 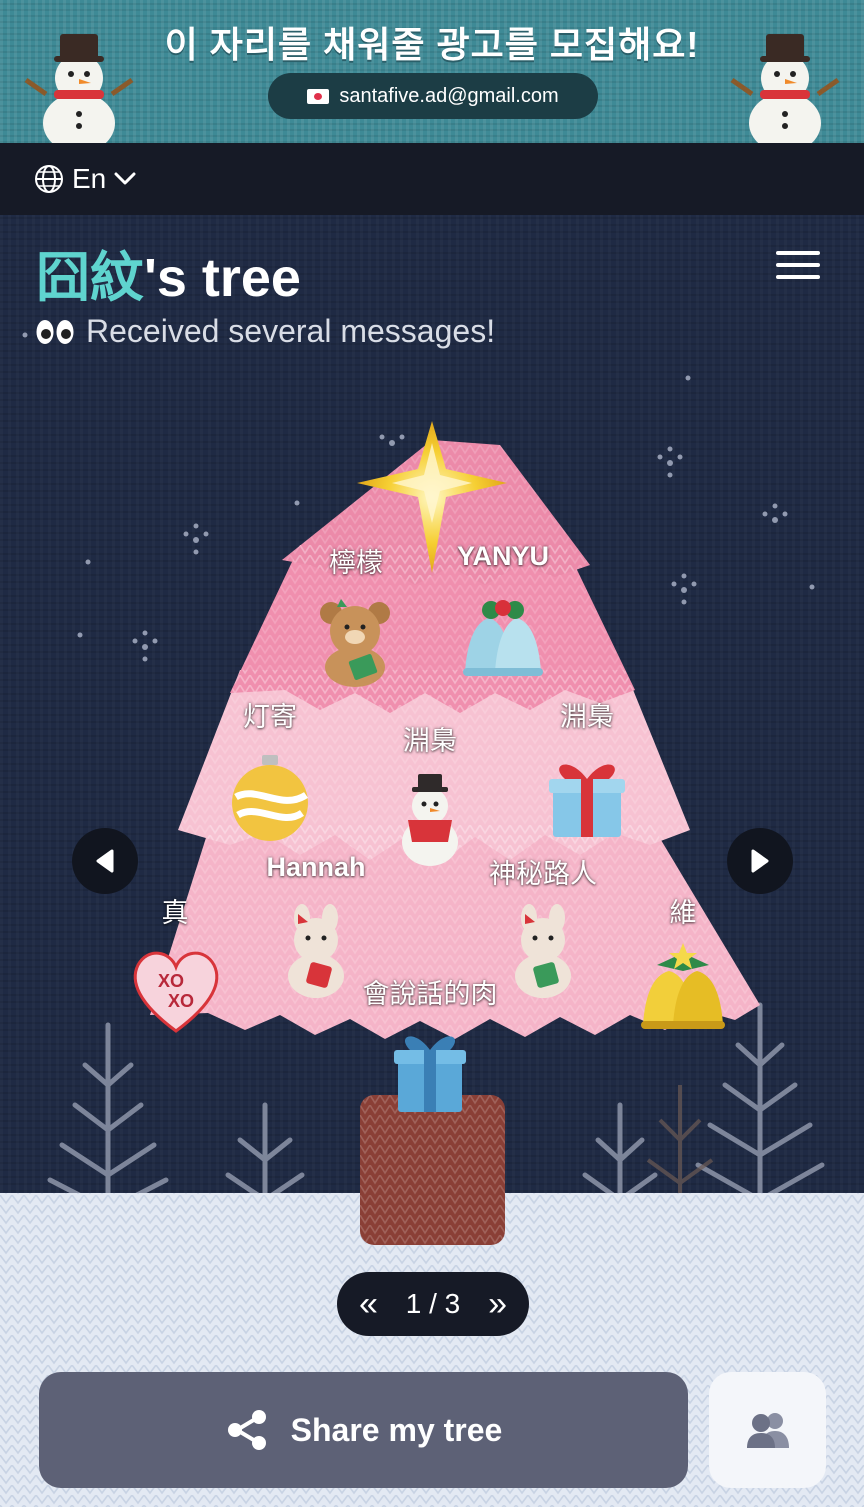 I want to click on teddy-bear-icon, so click(x=355, y=643).